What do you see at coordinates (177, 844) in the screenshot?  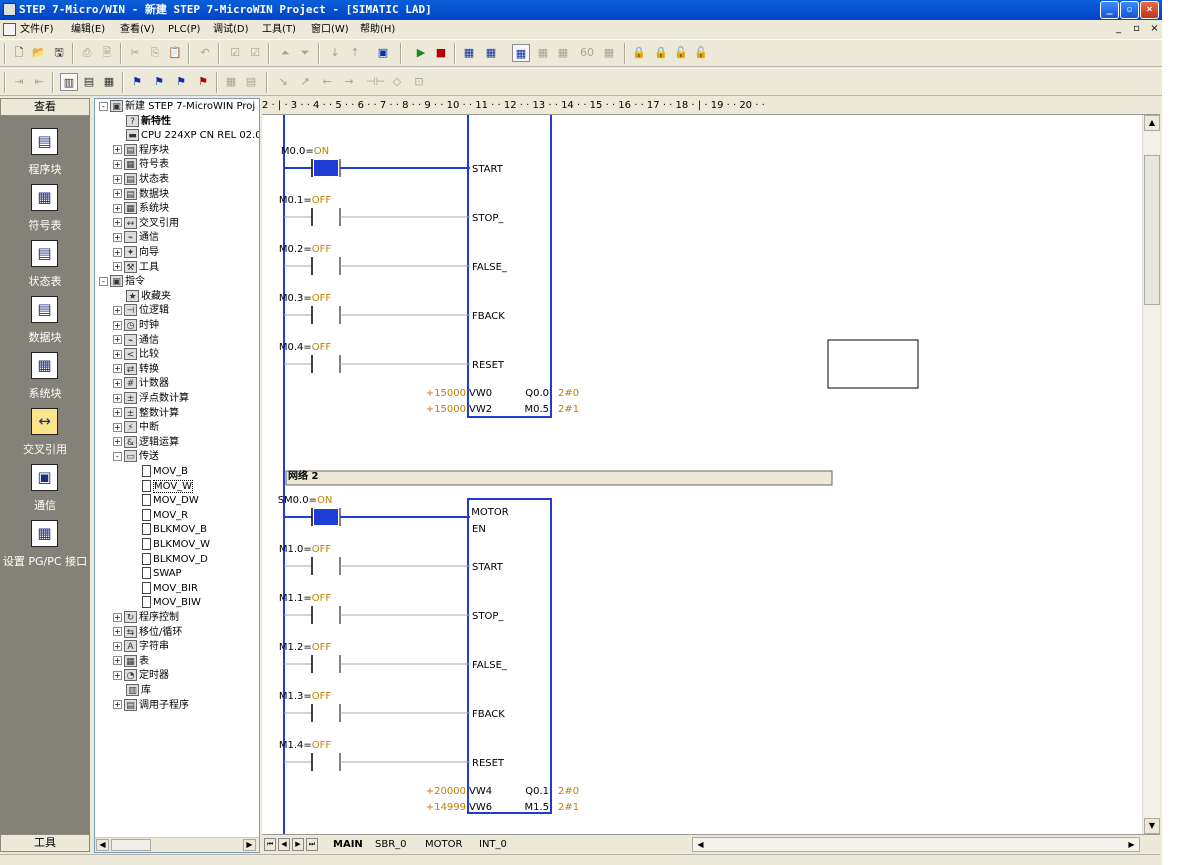 I see `tree-horizontal-scrollbar: ◀ ▶` at bounding box center [177, 844].